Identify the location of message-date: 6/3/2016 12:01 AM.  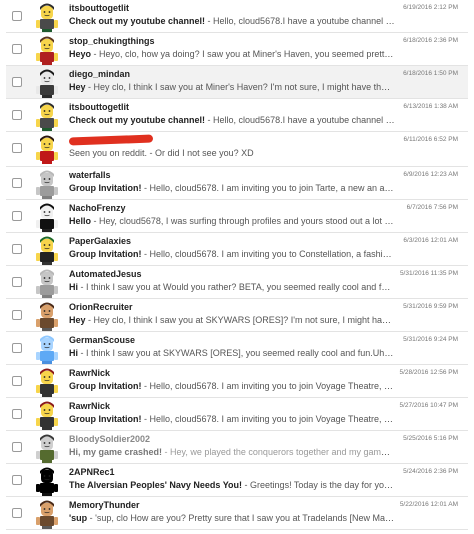
(430, 240).